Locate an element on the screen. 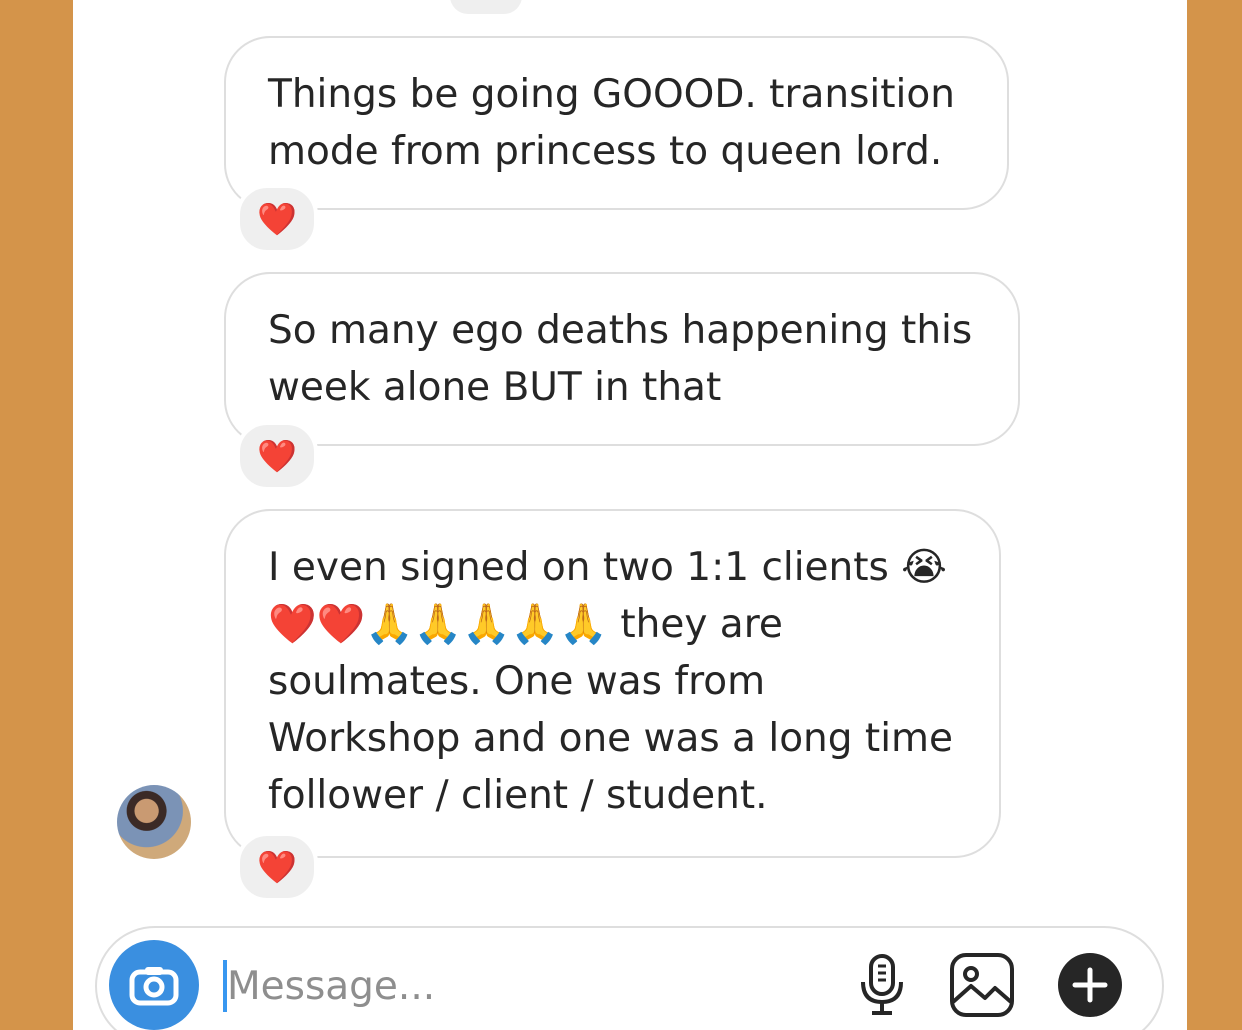 This screenshot has height=1030, width=1242. message-composer is located at coordinates (629, 978).